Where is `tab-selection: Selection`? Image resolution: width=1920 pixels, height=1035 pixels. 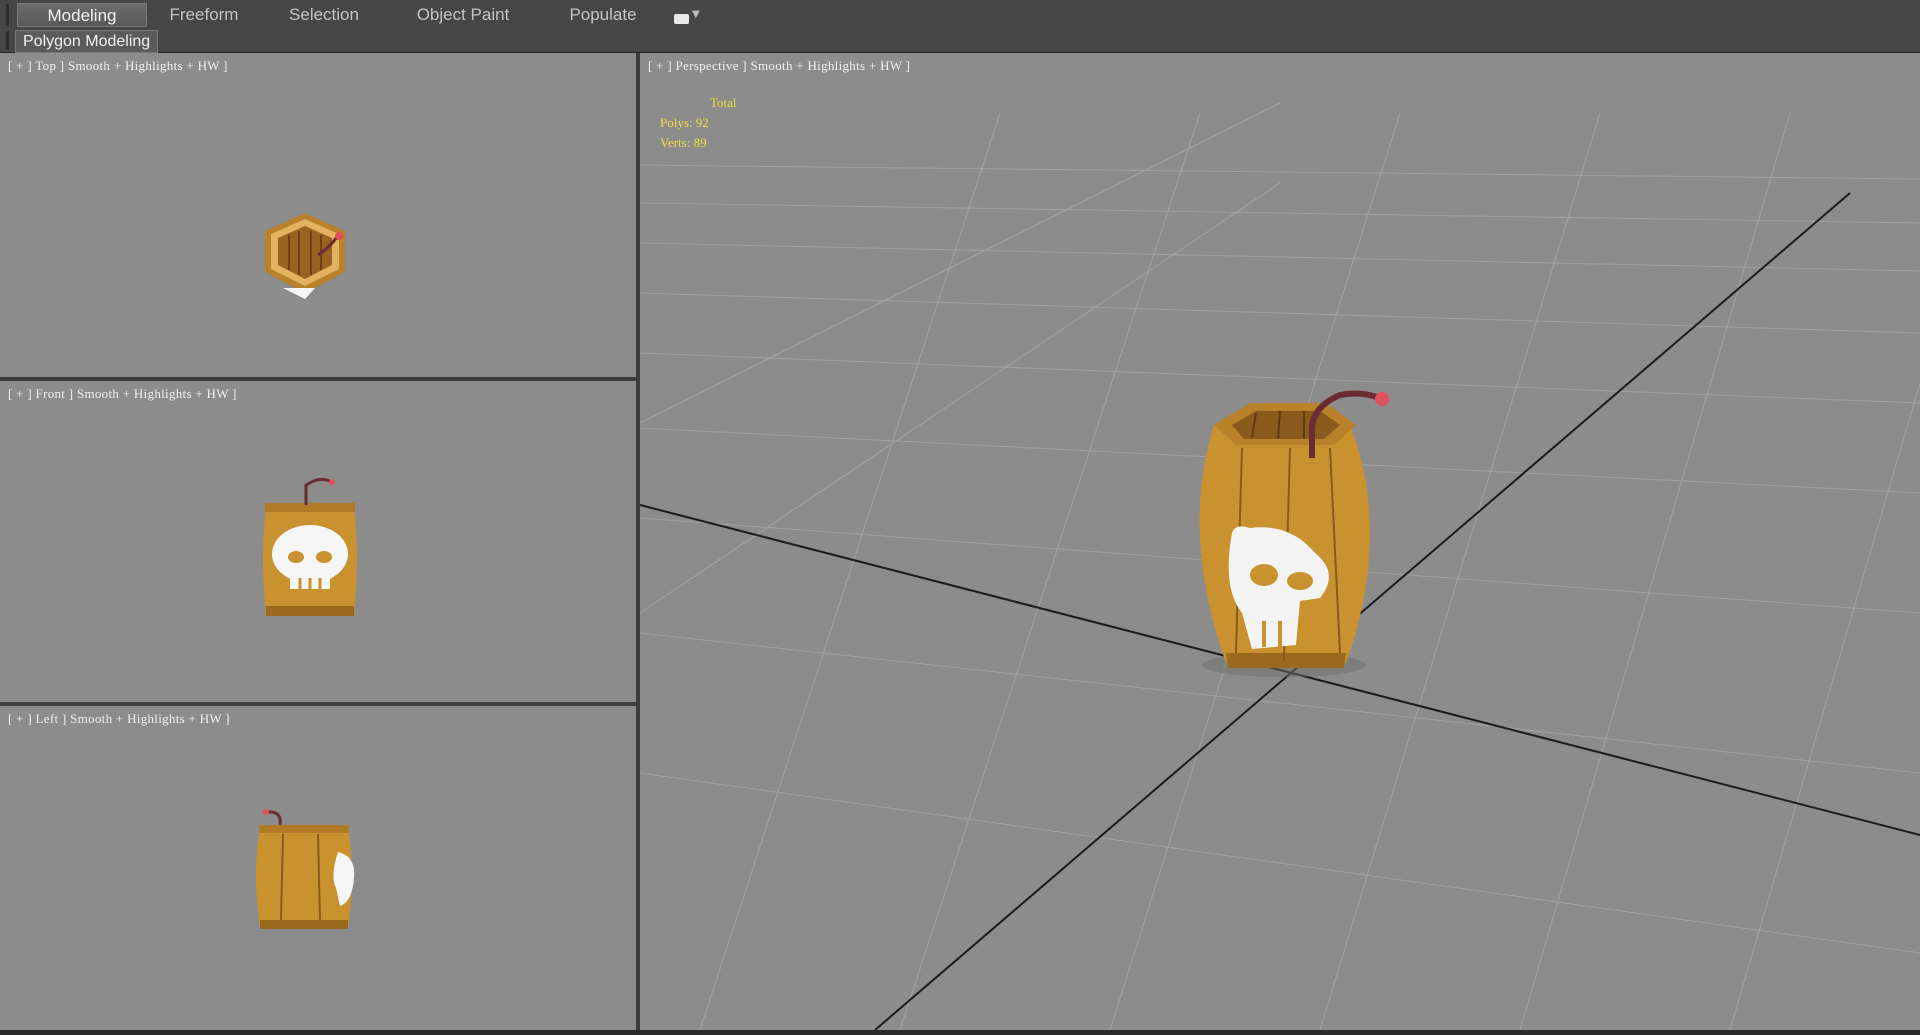 tab-selection: Selection is located at coordinates (324, 15).